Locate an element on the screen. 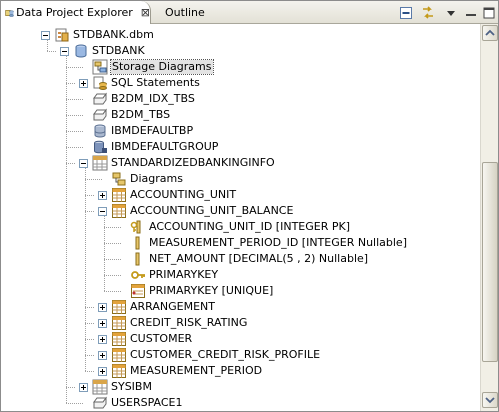 This screenshot has height=412, width=499. tree-item: CUSTOMER_CREDIT_RISK_PROFILE is located at coordinates (240, 355).